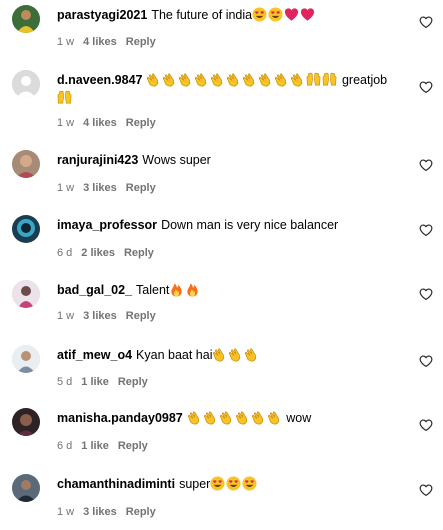 The image size is (443, 530). What do you see at coordinates (107, 225) in the screenshot?
I see `comment-username: imaya_professor` at bounding box center [107, 225].